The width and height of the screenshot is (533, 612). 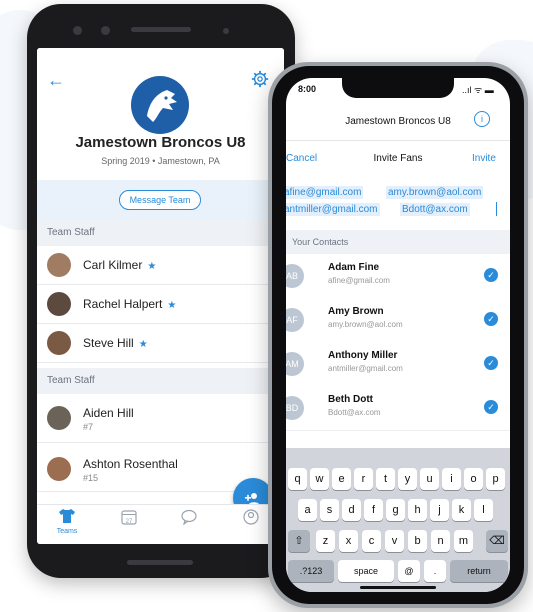 I want to click on staff-name: Rachel Halpert ★, so click(x=130, y=304).